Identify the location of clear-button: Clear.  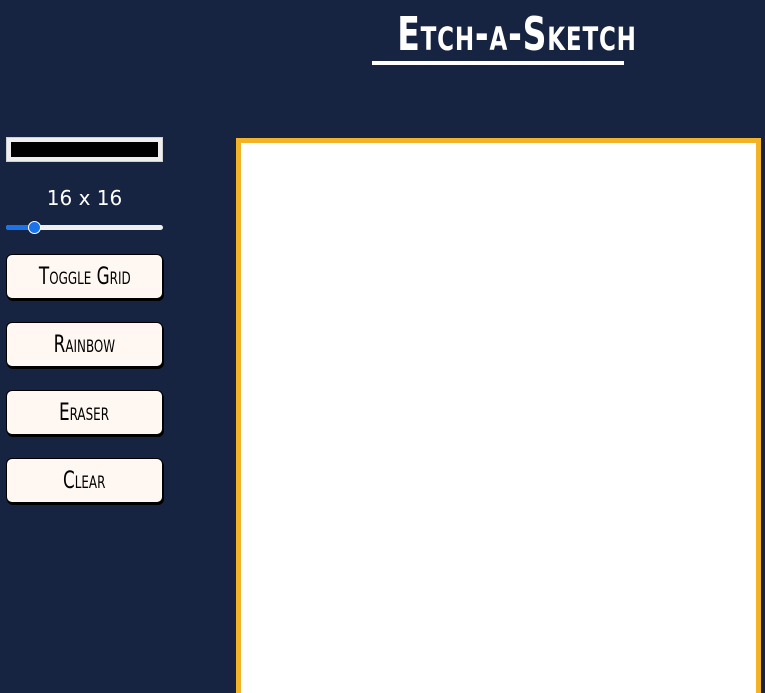
(84, 480).